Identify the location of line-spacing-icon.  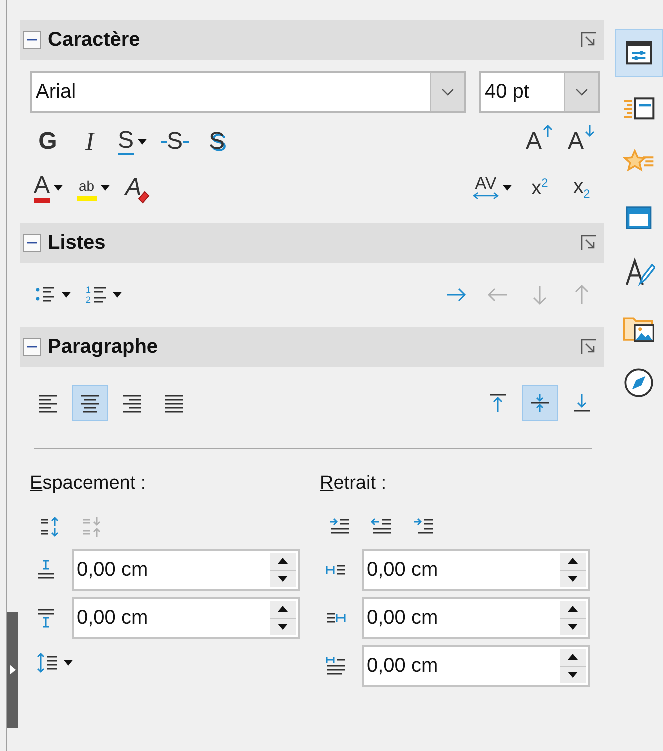
(48, 663).